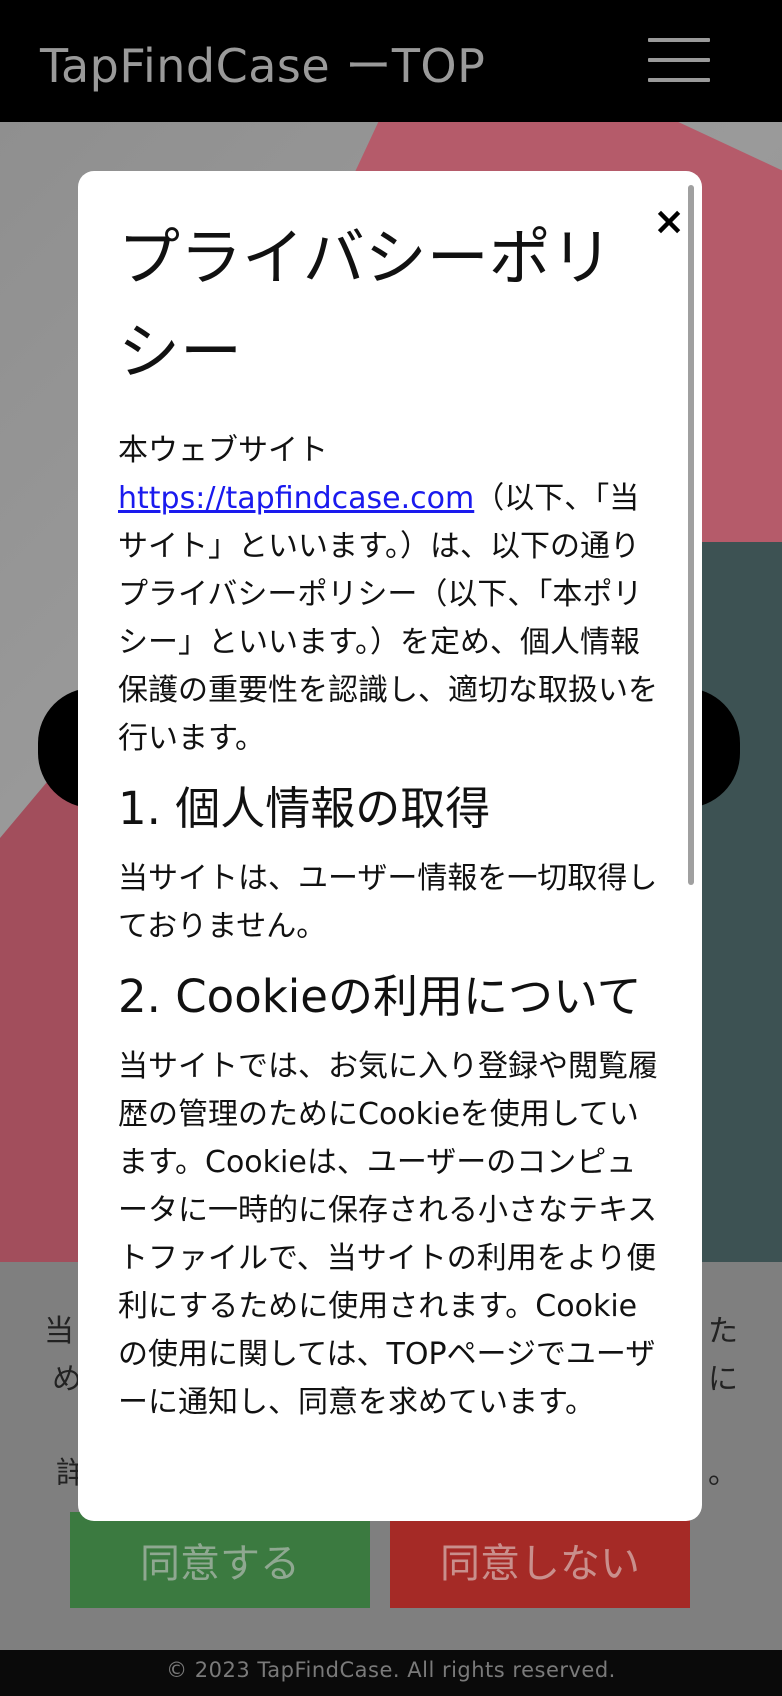 The image size is (782, 1696). What do you see at coordinates (380, 996) in the screenshot?
I see `section2-heading: 2. Cookieの利用について` at bounding box center [380, 996].